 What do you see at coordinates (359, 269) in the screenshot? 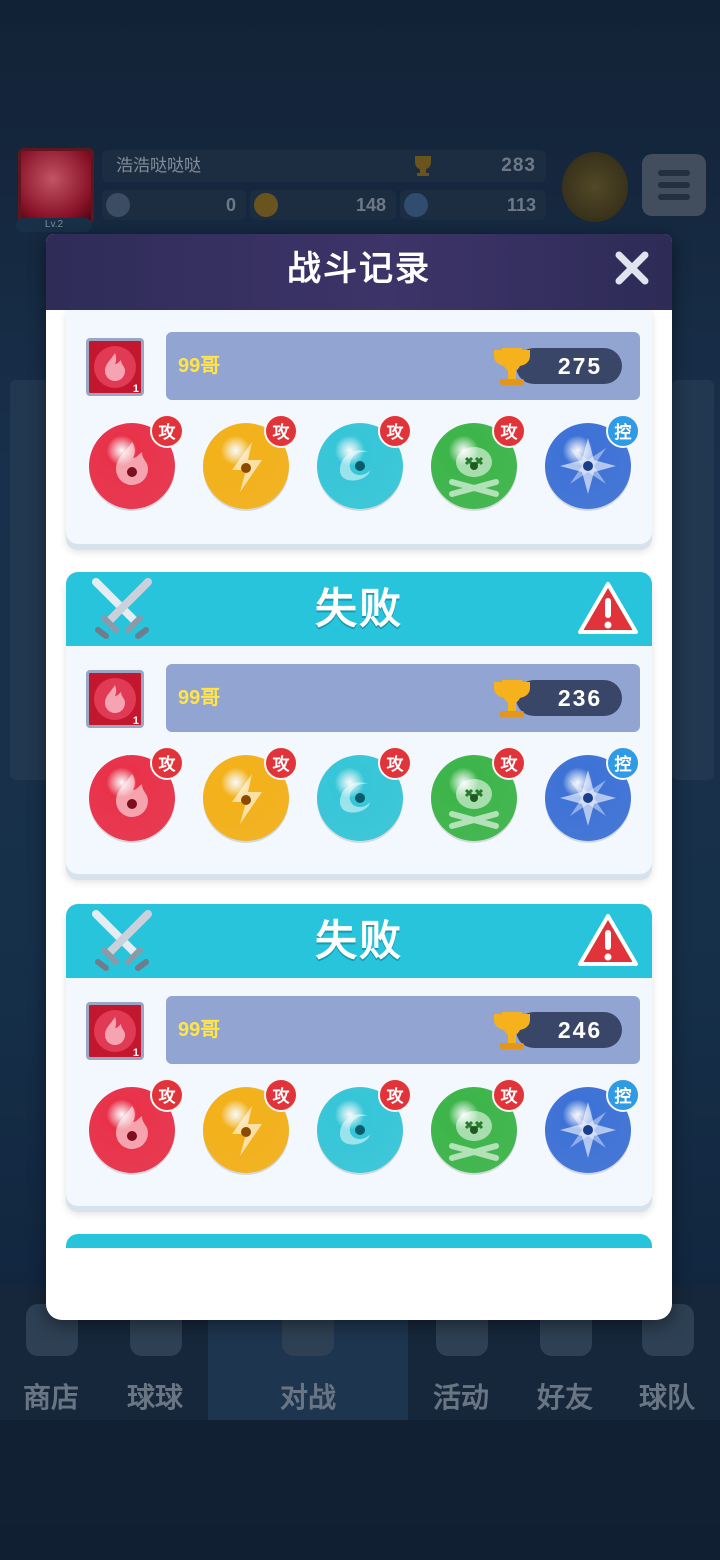
I see `dialog-title: 战斗记录` at bounding box center [359, 269].